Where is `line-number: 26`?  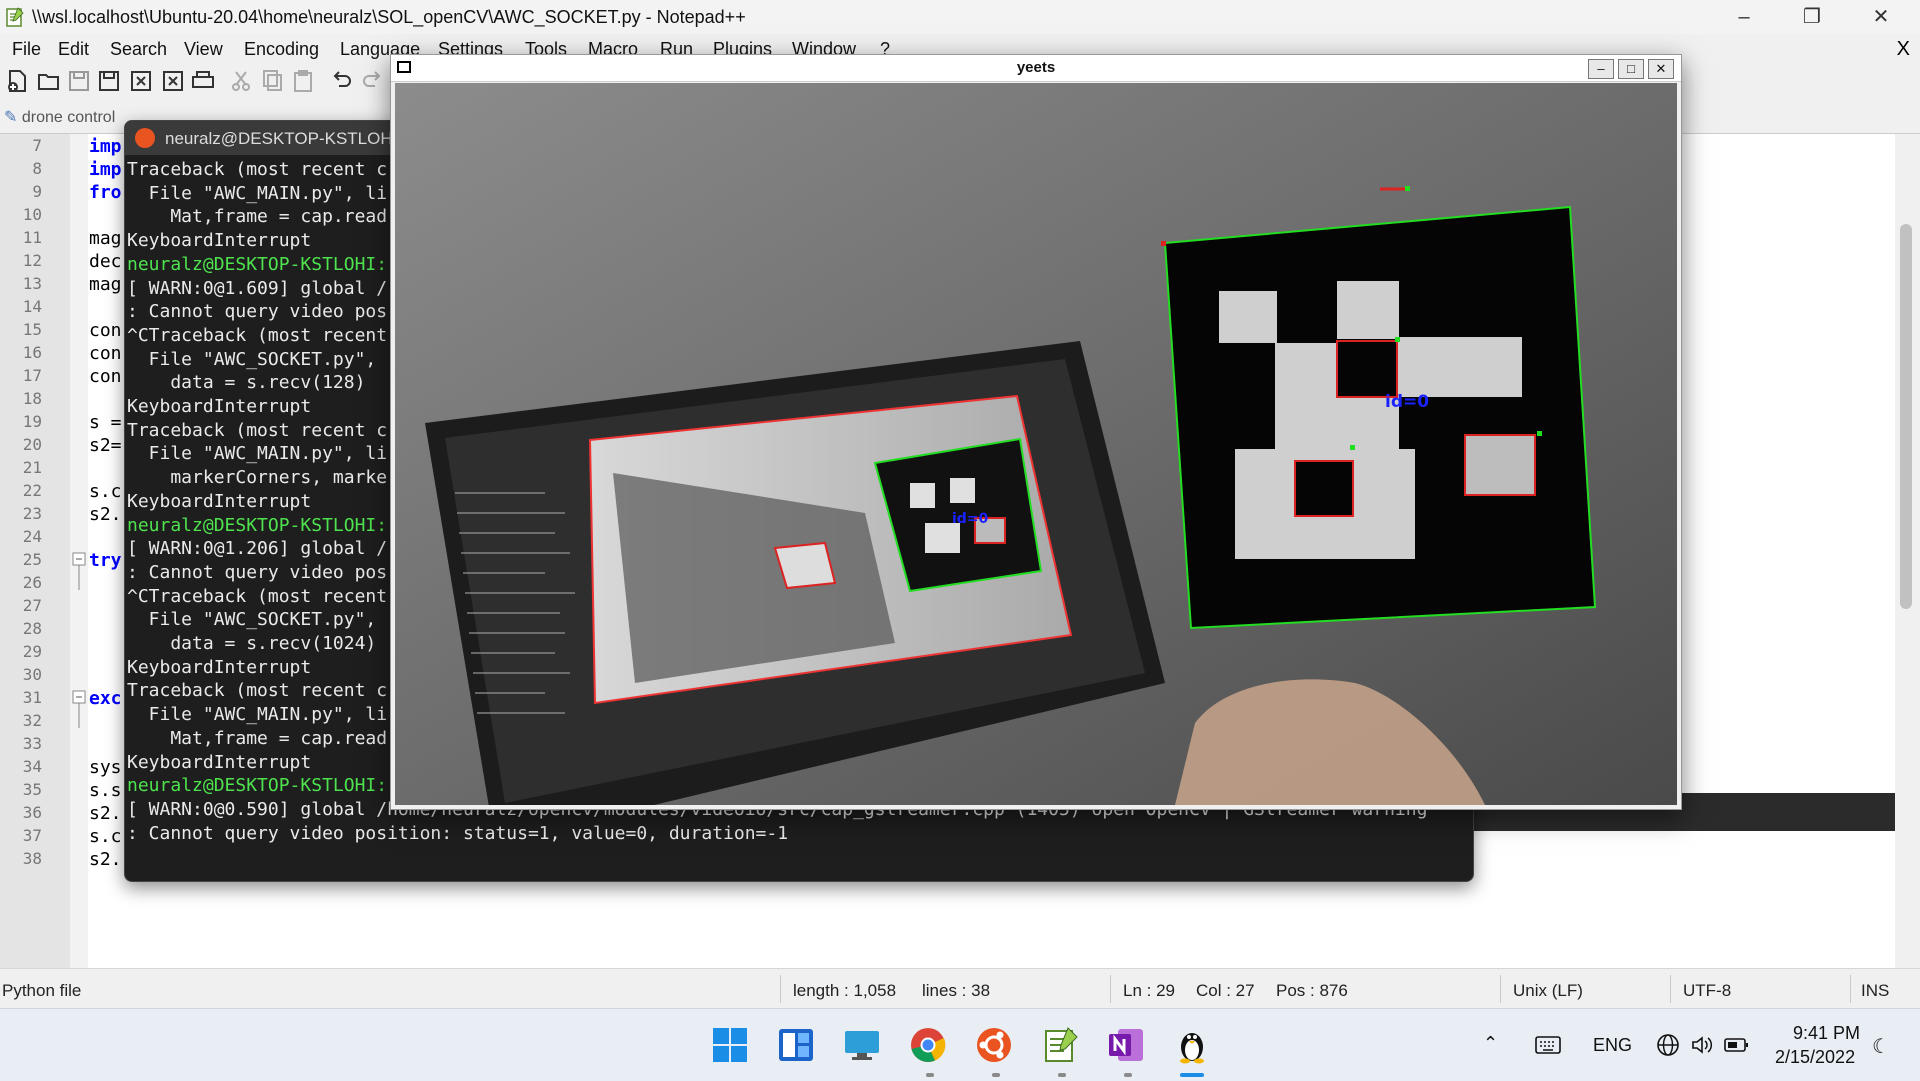 line-number: 26 is located at coordinates (32, 582).